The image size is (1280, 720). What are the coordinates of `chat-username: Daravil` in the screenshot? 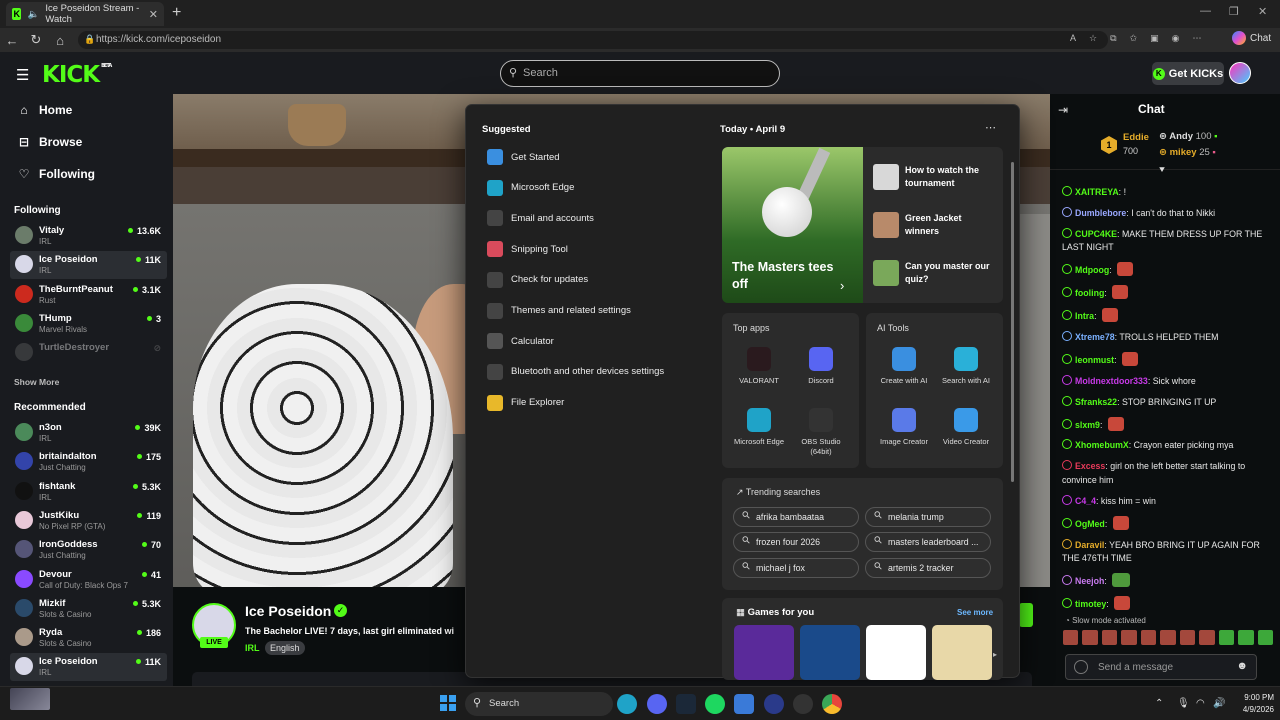 It's located at (1089, 545).